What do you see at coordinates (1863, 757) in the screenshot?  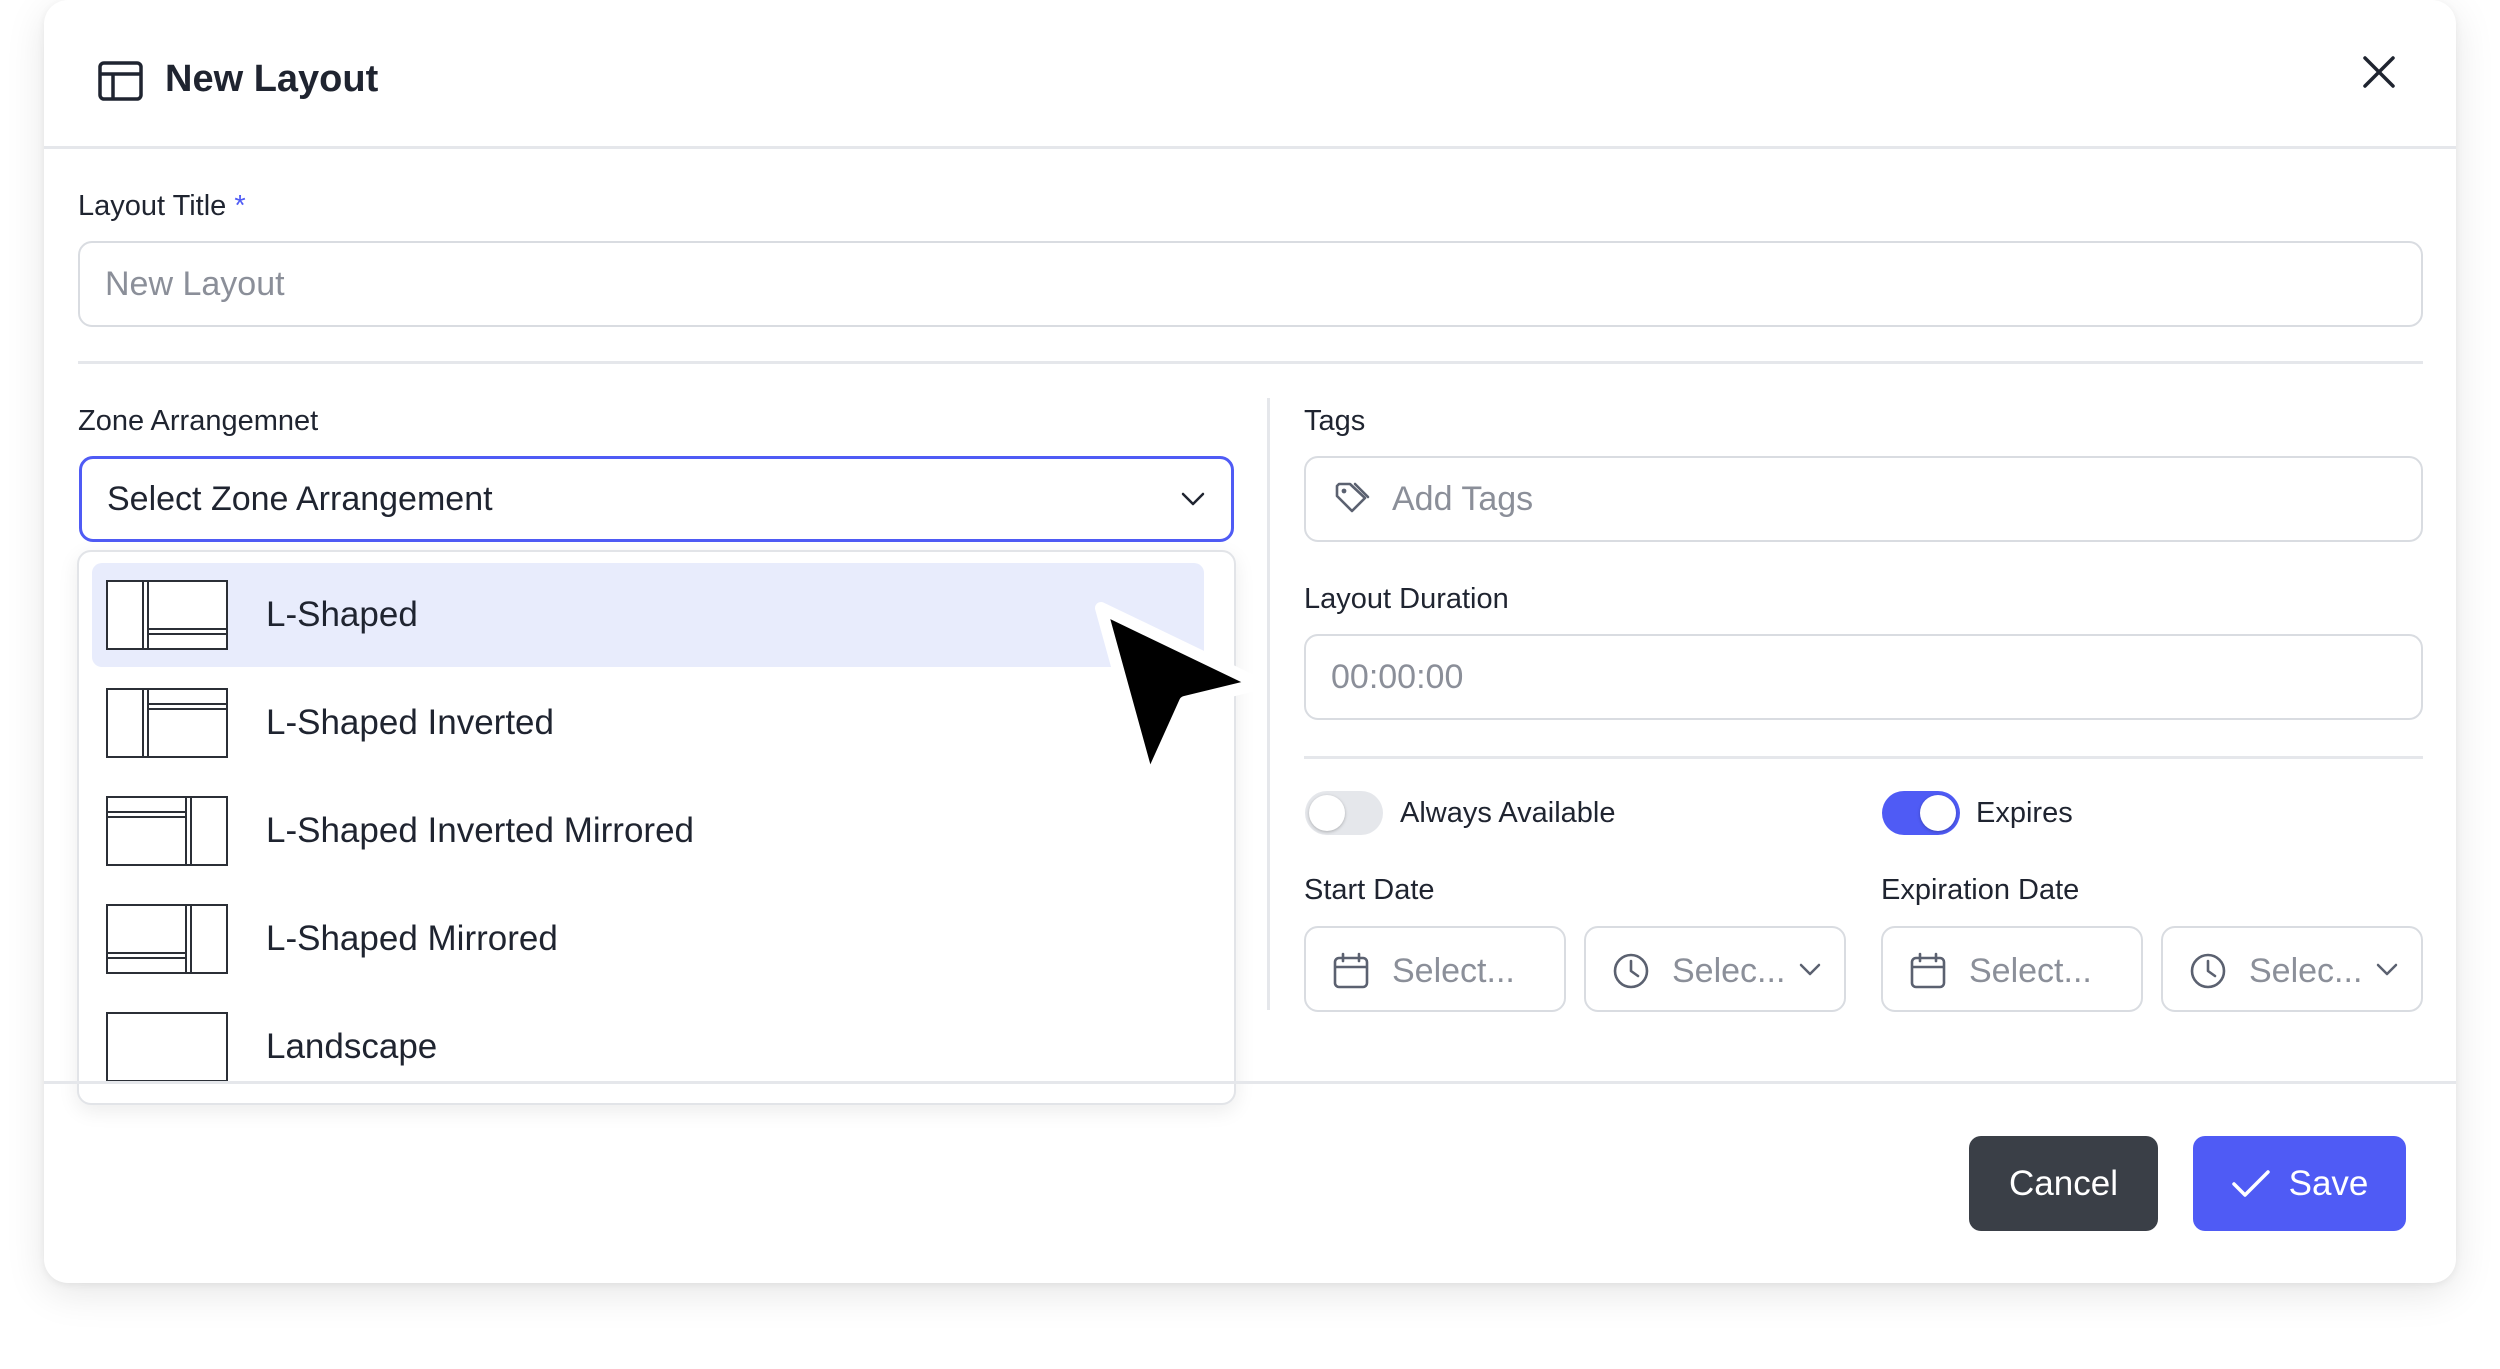 I see `duration-divider` at bounding box center [1863, 757].